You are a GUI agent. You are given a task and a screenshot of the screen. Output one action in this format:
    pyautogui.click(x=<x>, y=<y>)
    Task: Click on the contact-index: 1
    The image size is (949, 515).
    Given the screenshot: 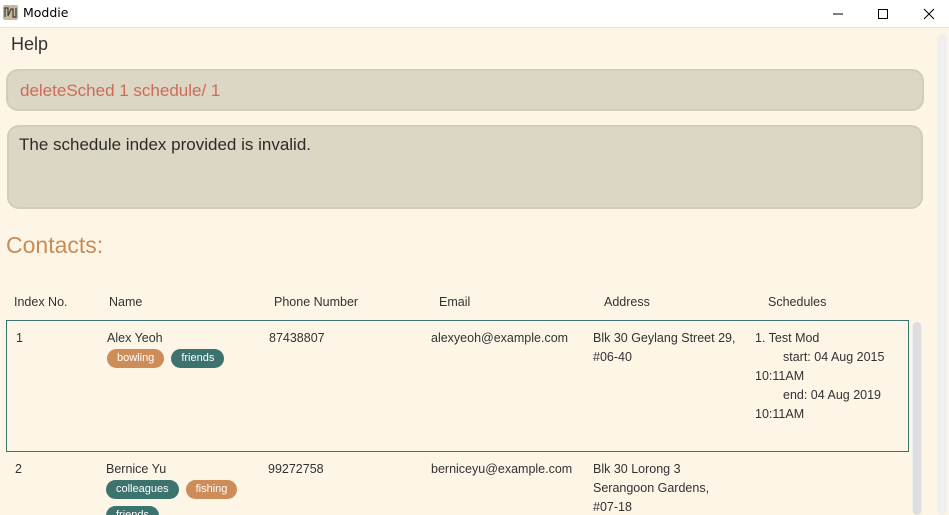 What is the action you would take?
    pyautogui.click(x=19, y=338)
    